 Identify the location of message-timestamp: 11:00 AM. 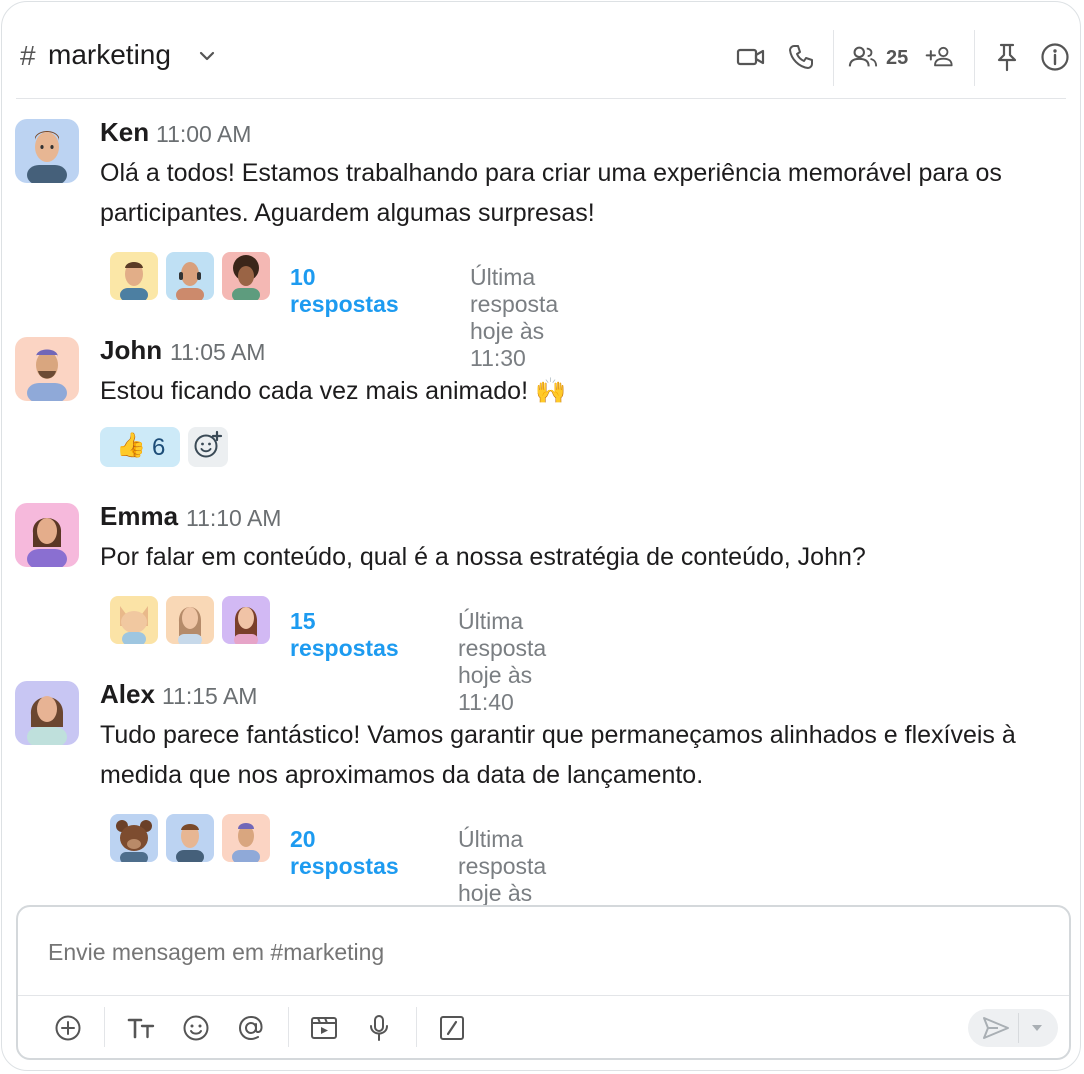
(204, 134).